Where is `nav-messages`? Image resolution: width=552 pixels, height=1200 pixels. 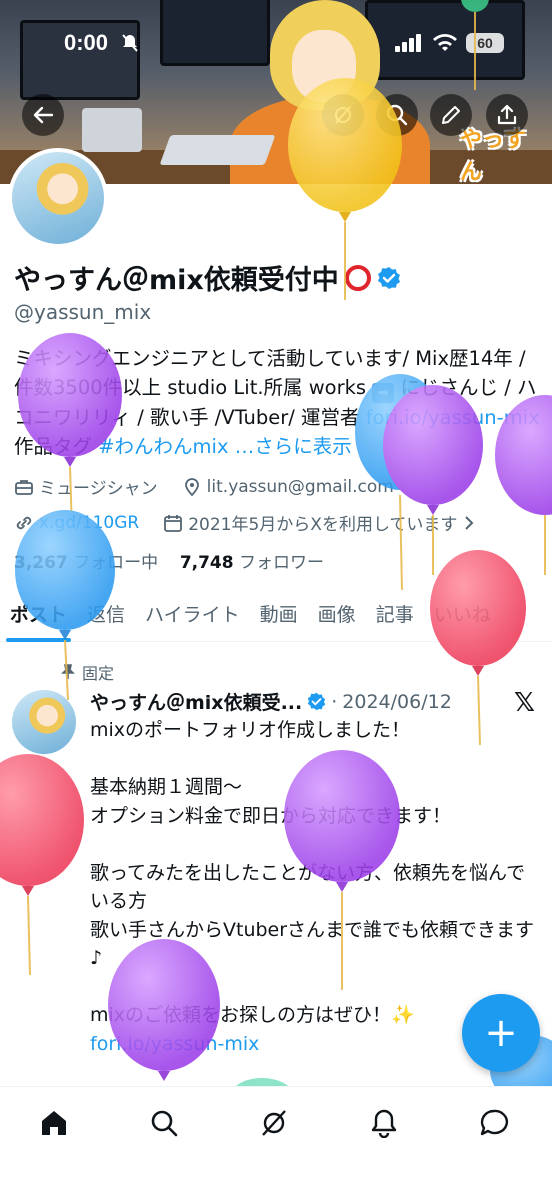 nav-messages is located at coordinates (494, 1123).